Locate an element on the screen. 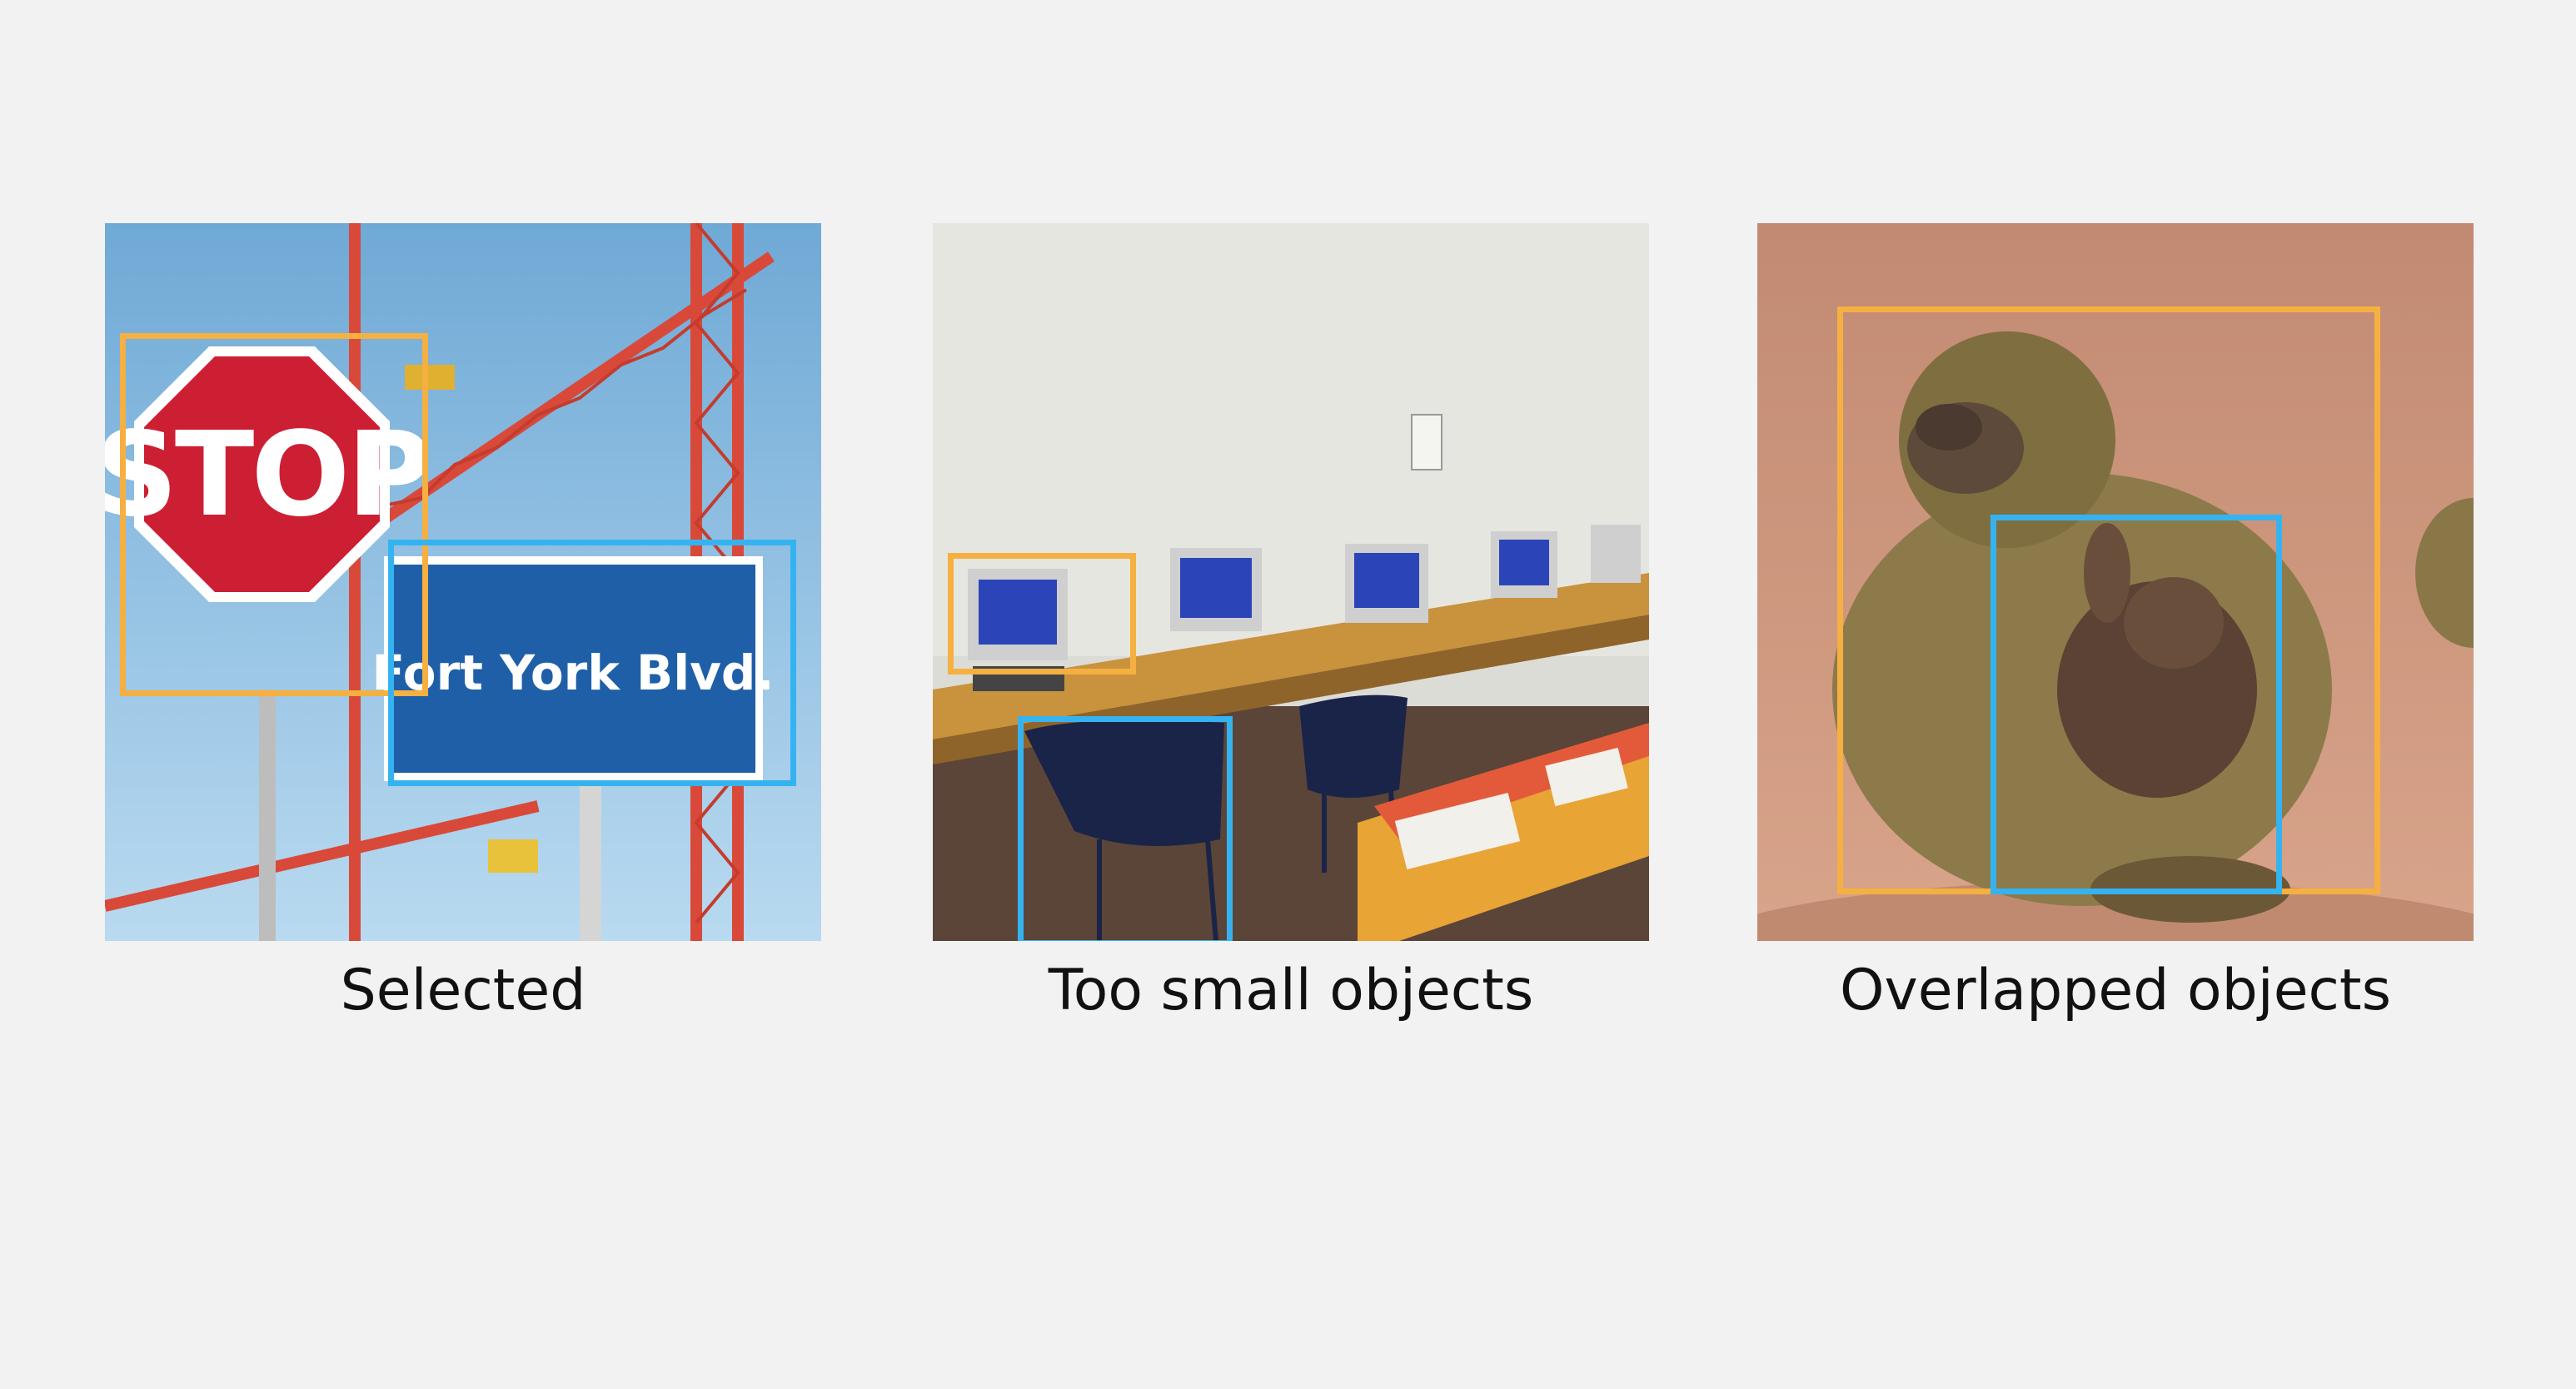 The height and width of the screenshot is (1389, 2576). panel-selected: STOP Fort York Blvd. is located at coordinates (463, 582).